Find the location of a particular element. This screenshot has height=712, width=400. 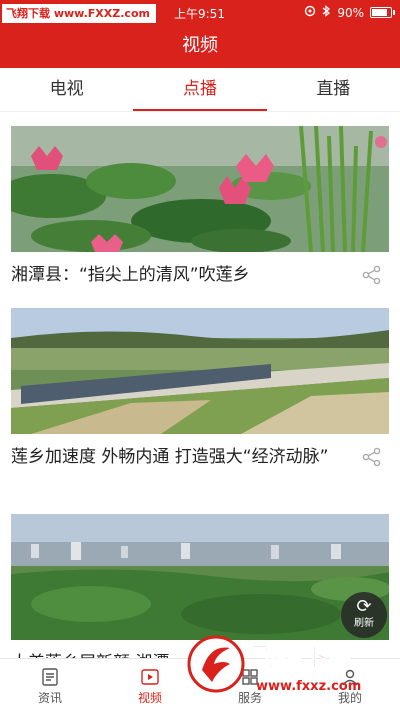

nav-item-news: 资讯 is located at coordinates (50, 685).